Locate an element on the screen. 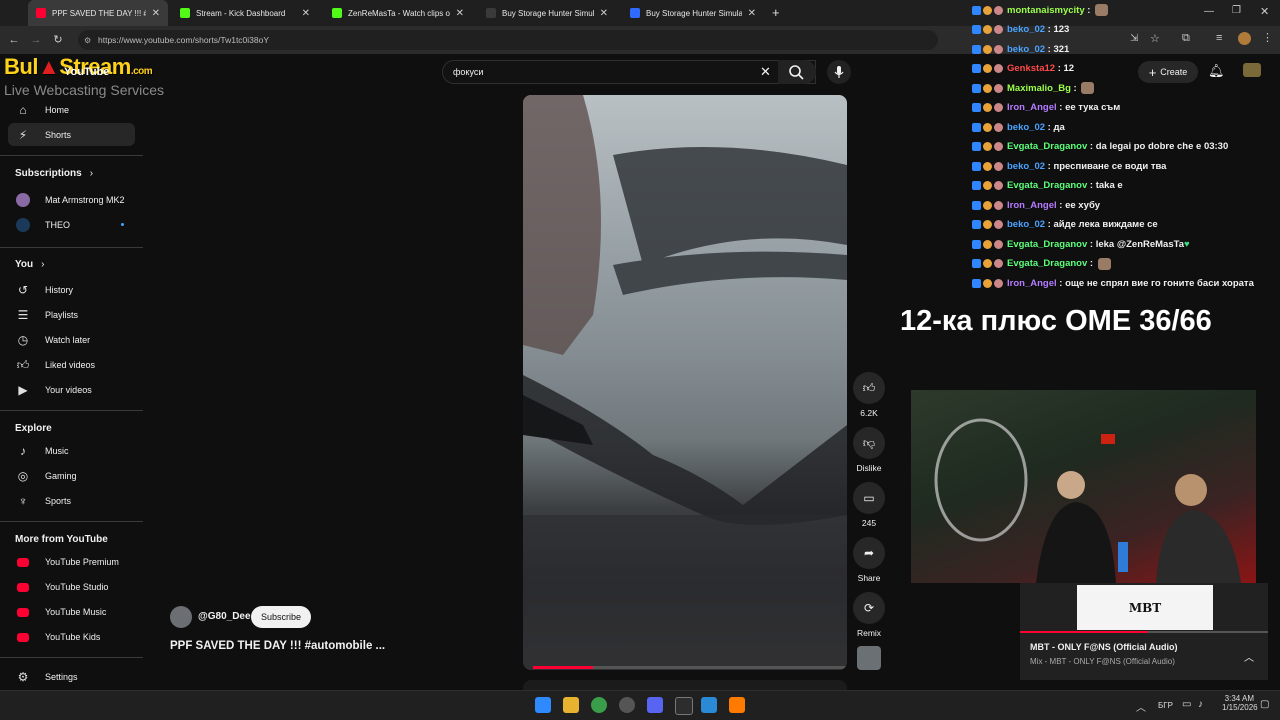 This screenshot has height=720, width=1280. file-explorer-icon is located at coordinates (571, 705).